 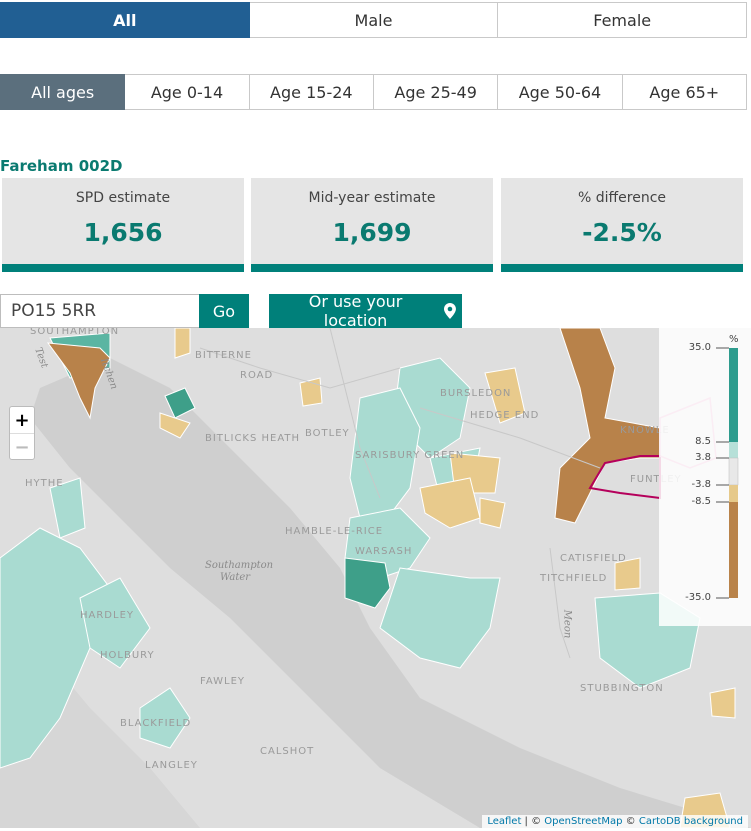 What do you see at coordinates (622, 232) in the screenshot?
I see `stat-value: -2.5%` at bounding box center [622, 232].